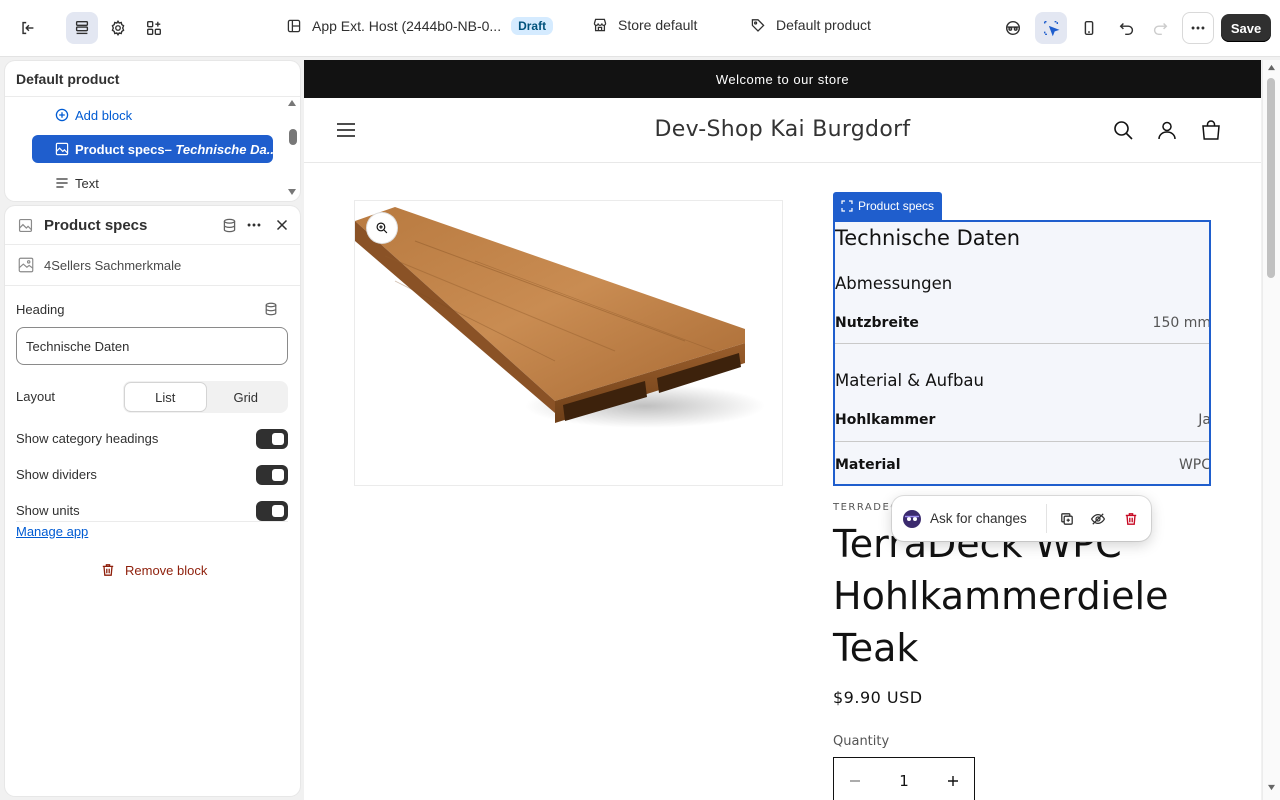 This screenshot has height=800, width=1280. I want to click on show-category-headings-toggle, so click(272, 439).